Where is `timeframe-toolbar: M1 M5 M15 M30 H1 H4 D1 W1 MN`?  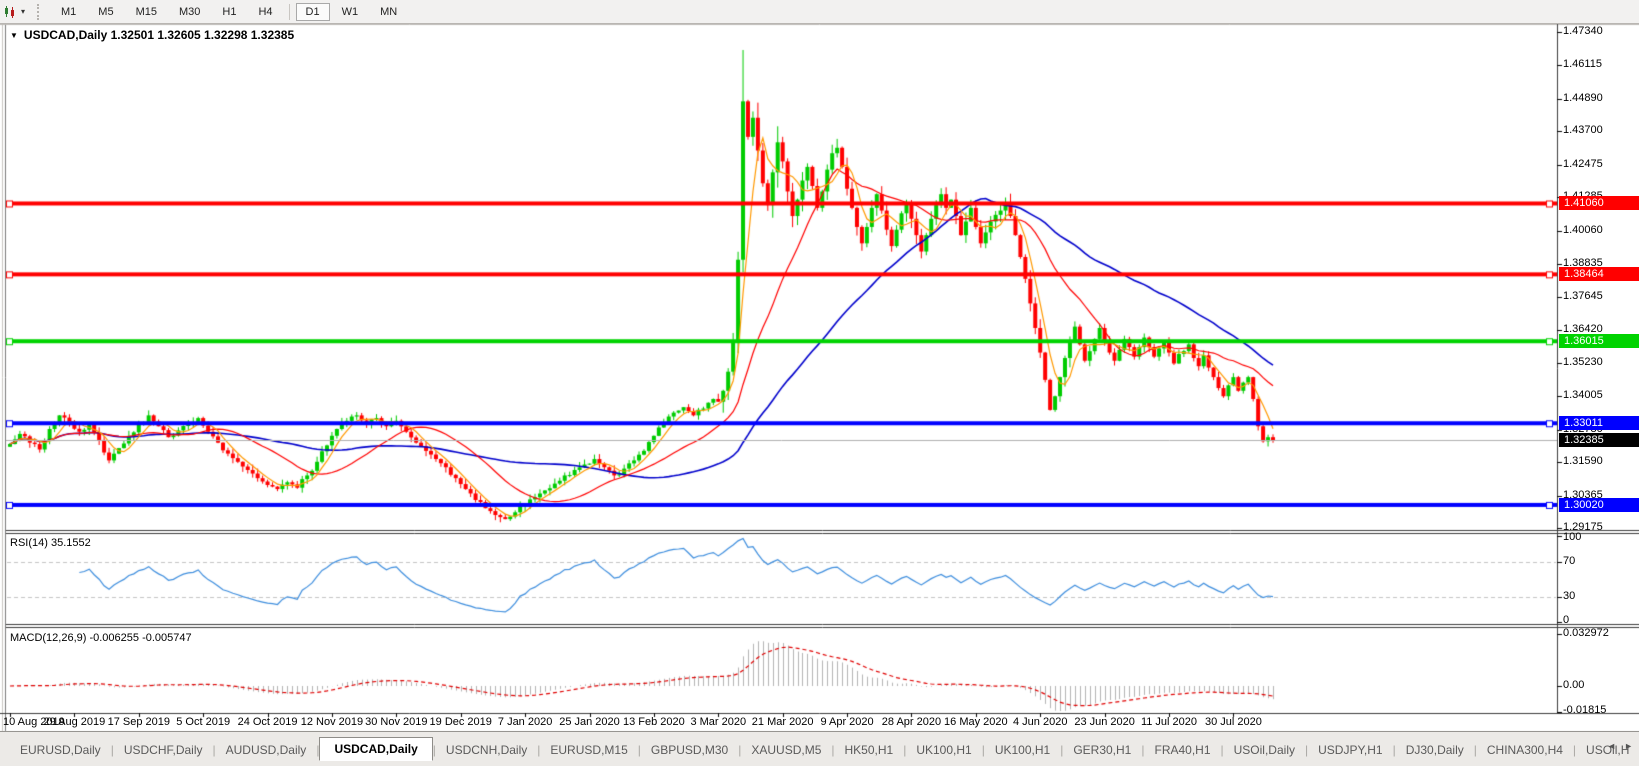
timeframe-toolbar: M1 M5 M15 M30 H1 H4 D1 W1 MN is located at coordinates (229, 12).